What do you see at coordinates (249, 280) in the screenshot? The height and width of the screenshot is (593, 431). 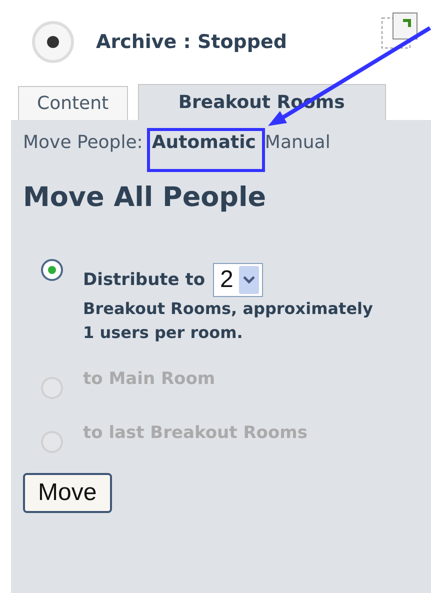 I see `chevron-icon` at bounding box center [249, 280].